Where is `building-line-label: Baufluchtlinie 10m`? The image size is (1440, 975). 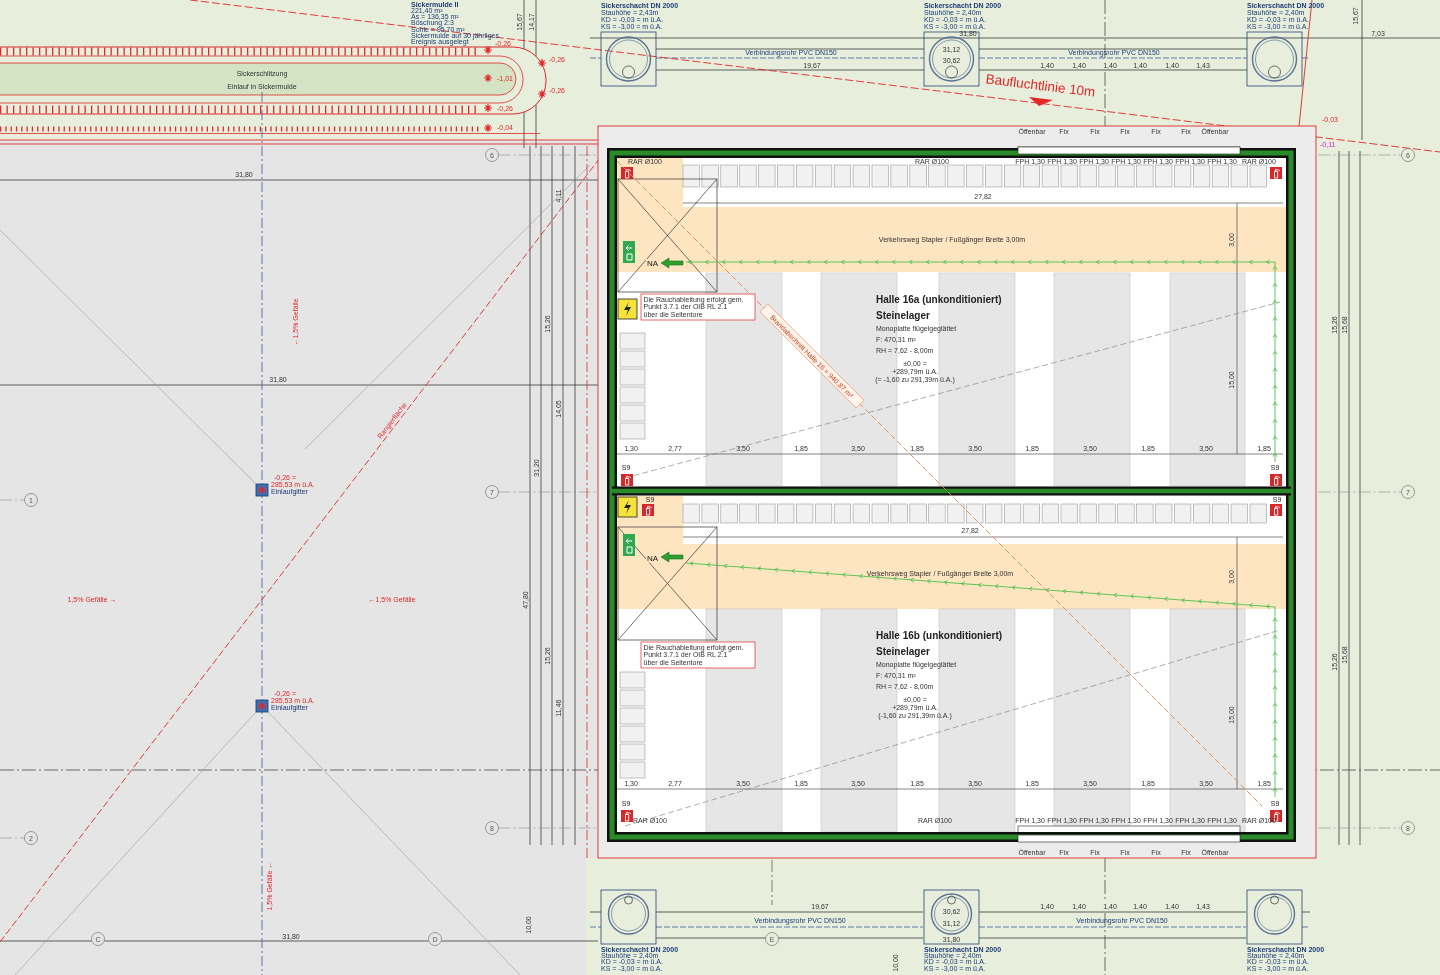 building-line-label: Baufluchtlinie 10m is located at coordinates (1040, 85).